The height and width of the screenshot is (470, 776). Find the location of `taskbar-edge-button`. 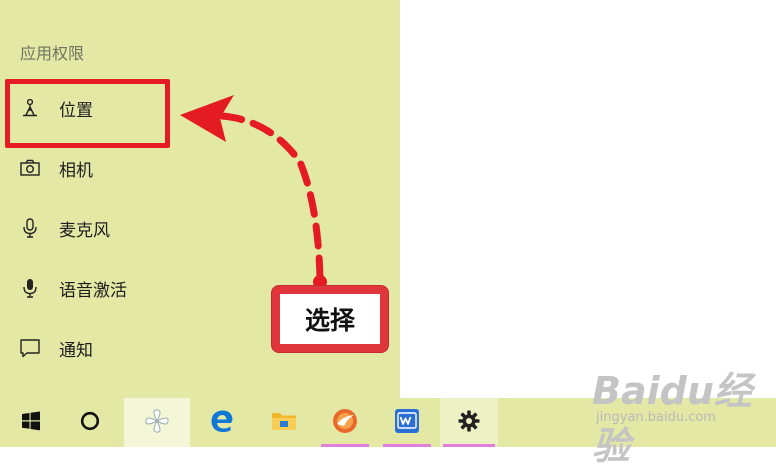

taskbar-edge-button is located at coordinates (222, 422).